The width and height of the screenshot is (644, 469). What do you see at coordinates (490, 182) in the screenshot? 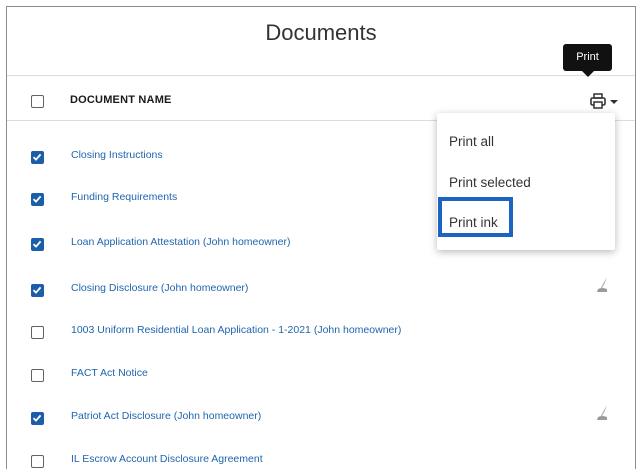
I see `menu-item-print-selected: Print selected` at bounding box center [490, 182].